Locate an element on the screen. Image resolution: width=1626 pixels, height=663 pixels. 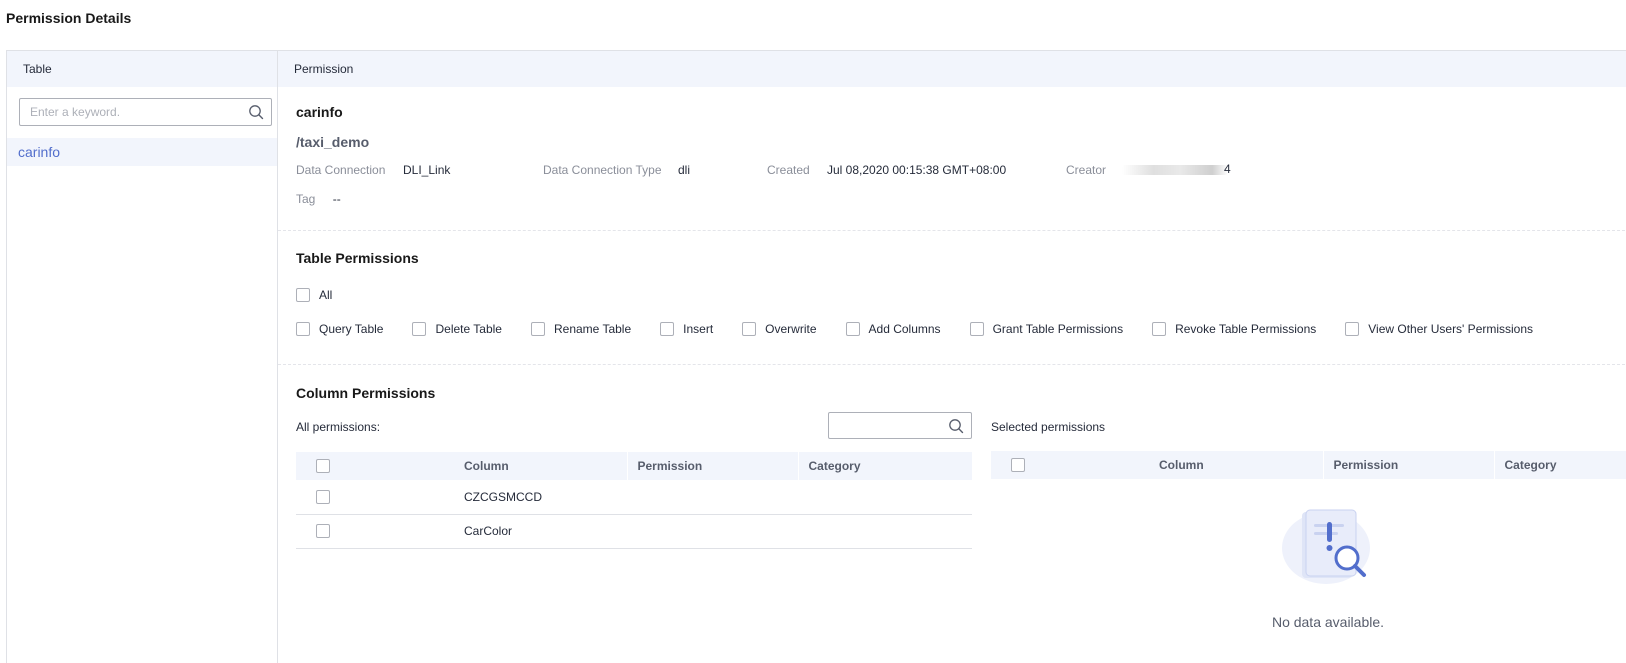
column-permissions-title: Column Permissions is located at coordinates (366, 393).